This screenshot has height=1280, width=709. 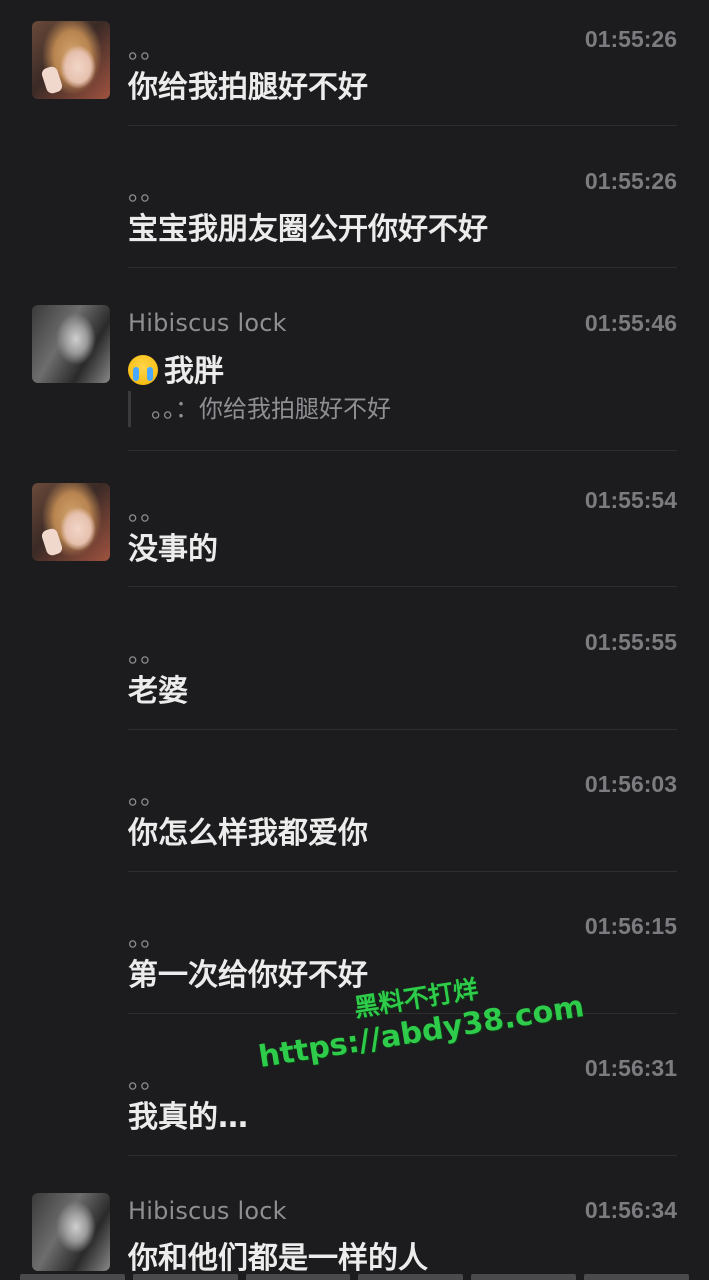 What do you see at coordinates (295, 409) in the screenshot?
I see `quoted-text: 你给我拍腿好不好` at bounding box center [295, 409].